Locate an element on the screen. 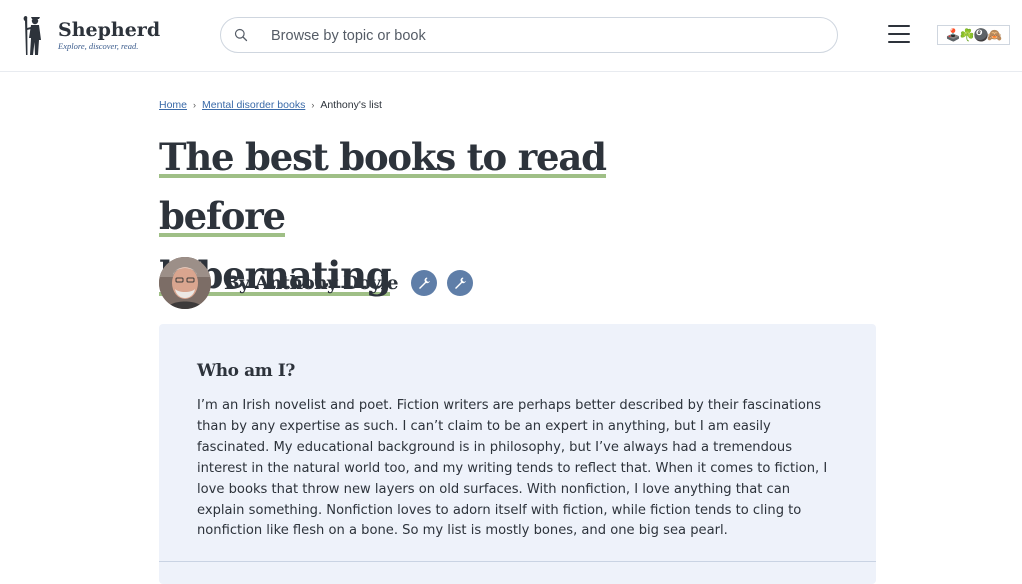  logo-tagline: Explore, discover, read. is located at coordinates (98, 45).